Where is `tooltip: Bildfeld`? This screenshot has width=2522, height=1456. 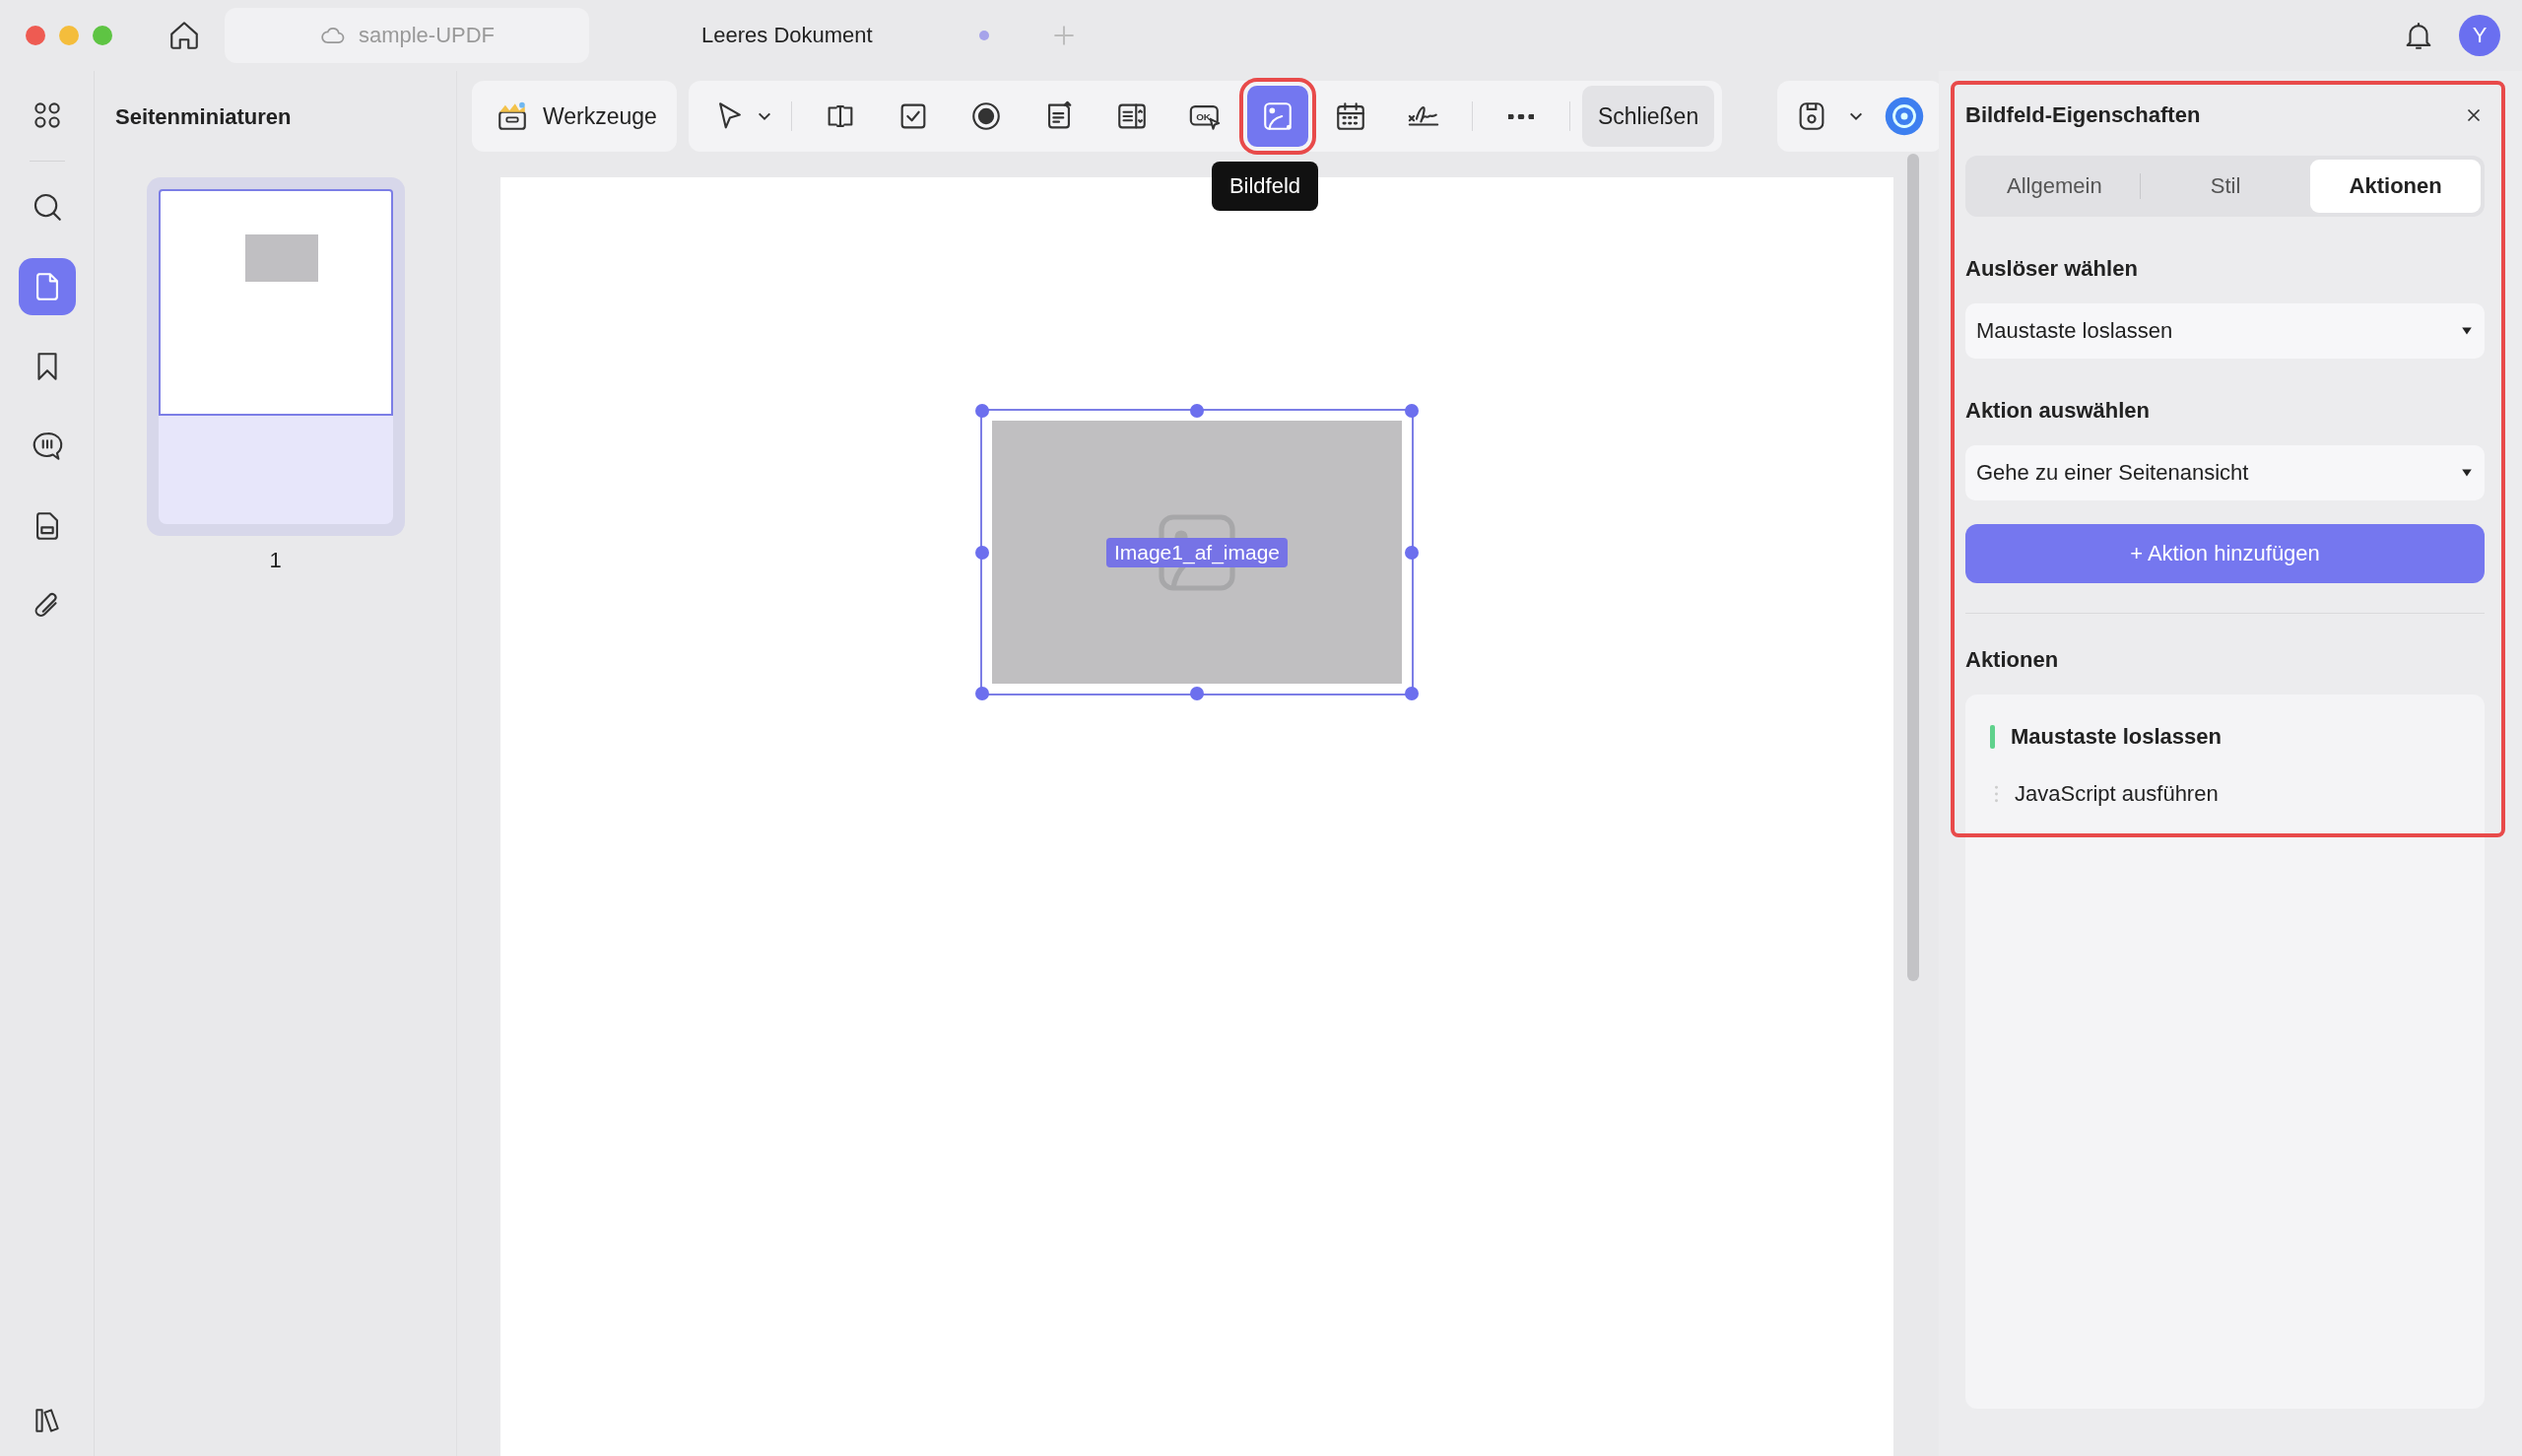
tooltip: Bildfeld is located at coordinates (1265, 186).